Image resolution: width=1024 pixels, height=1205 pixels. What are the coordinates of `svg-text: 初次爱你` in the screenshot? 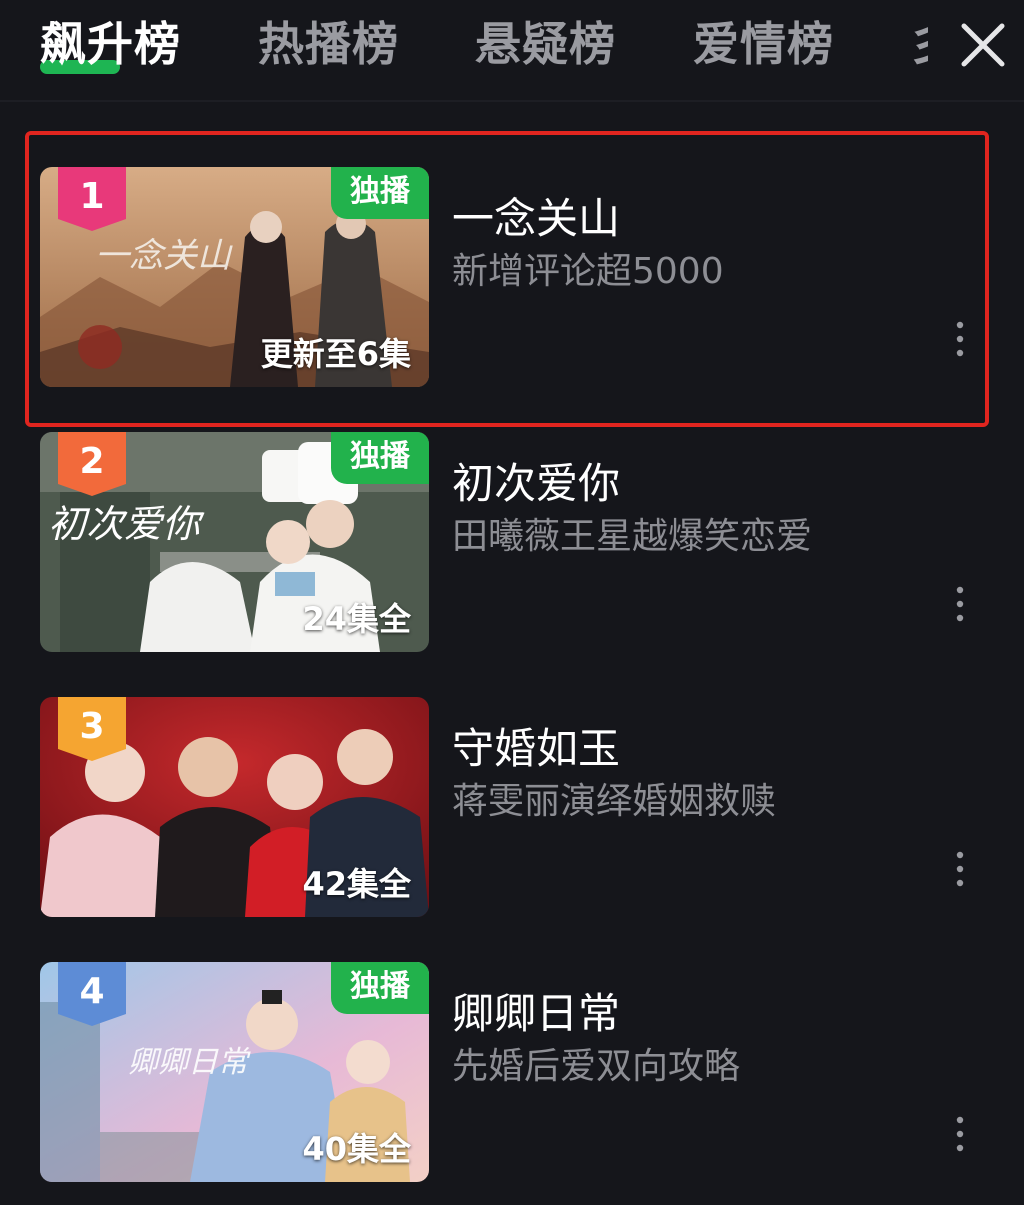 It's located at (126, 524).